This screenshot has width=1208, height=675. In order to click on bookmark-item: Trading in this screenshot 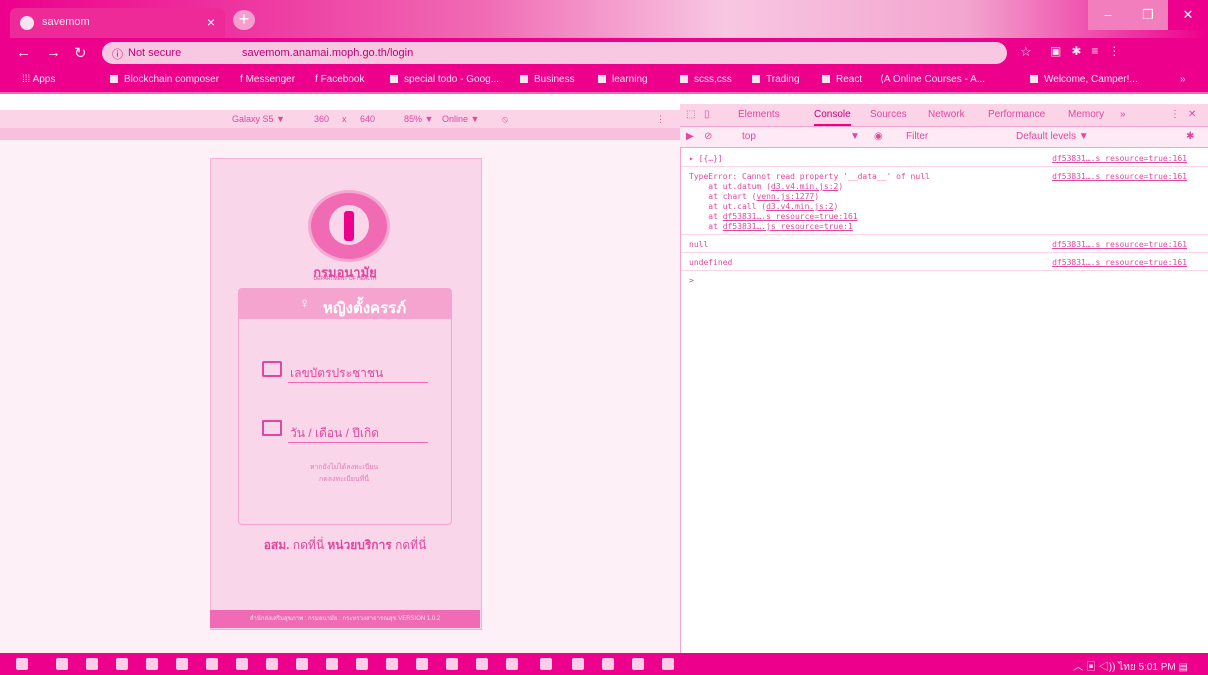, I will do `click(776, 79)`.